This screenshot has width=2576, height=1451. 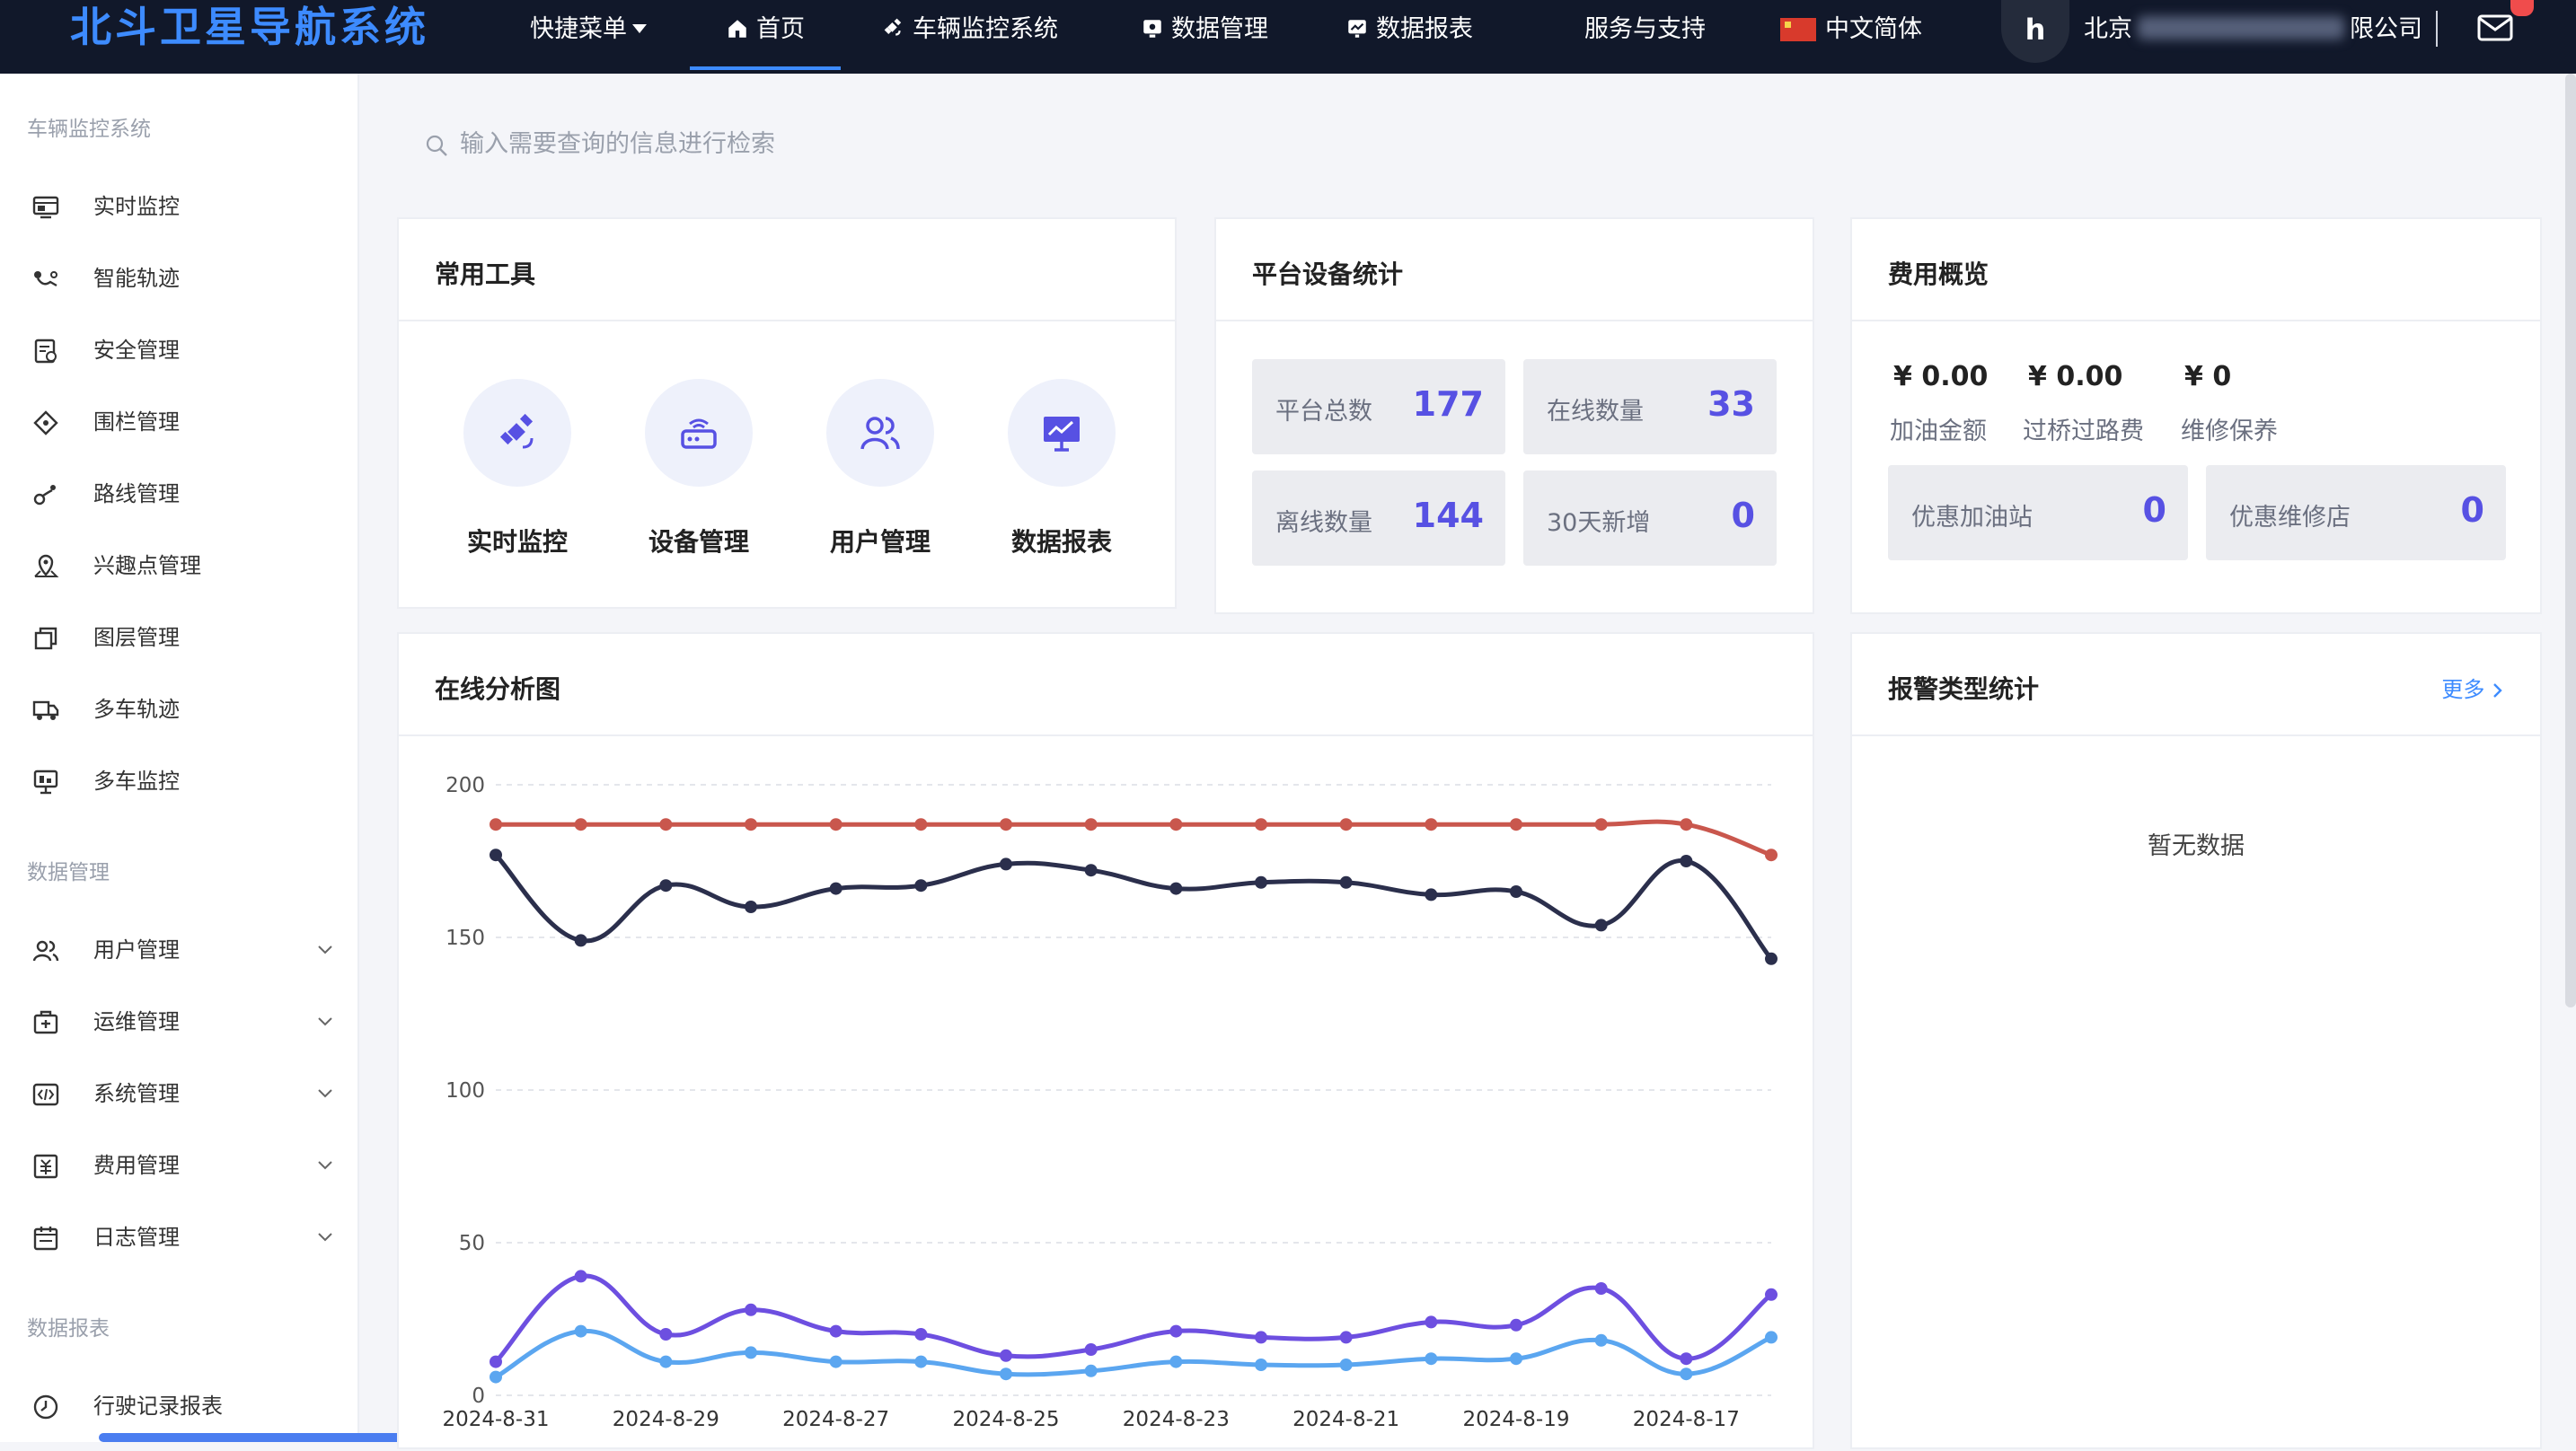 I want to click on presentation-icon, so click(x=1061, y=432).